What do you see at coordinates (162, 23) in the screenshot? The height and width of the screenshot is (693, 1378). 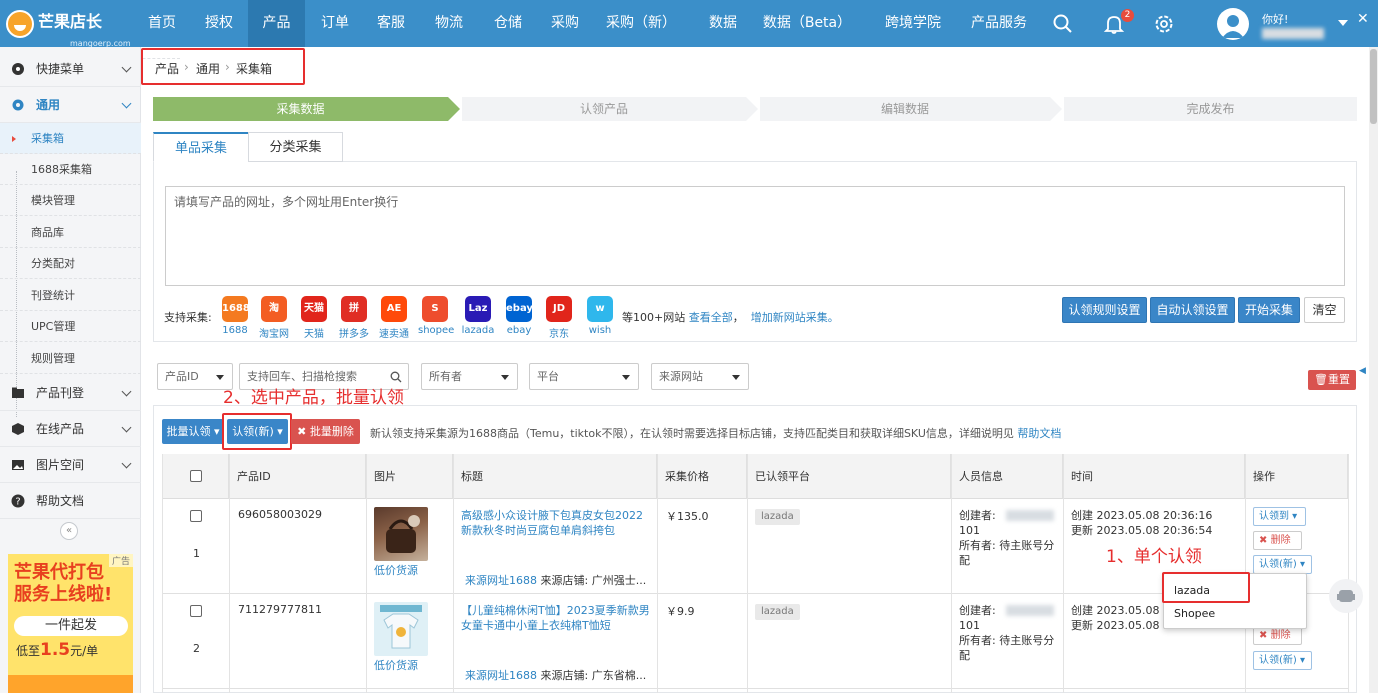 I see `nav-home: 首页` at bounding box center [162, 23].